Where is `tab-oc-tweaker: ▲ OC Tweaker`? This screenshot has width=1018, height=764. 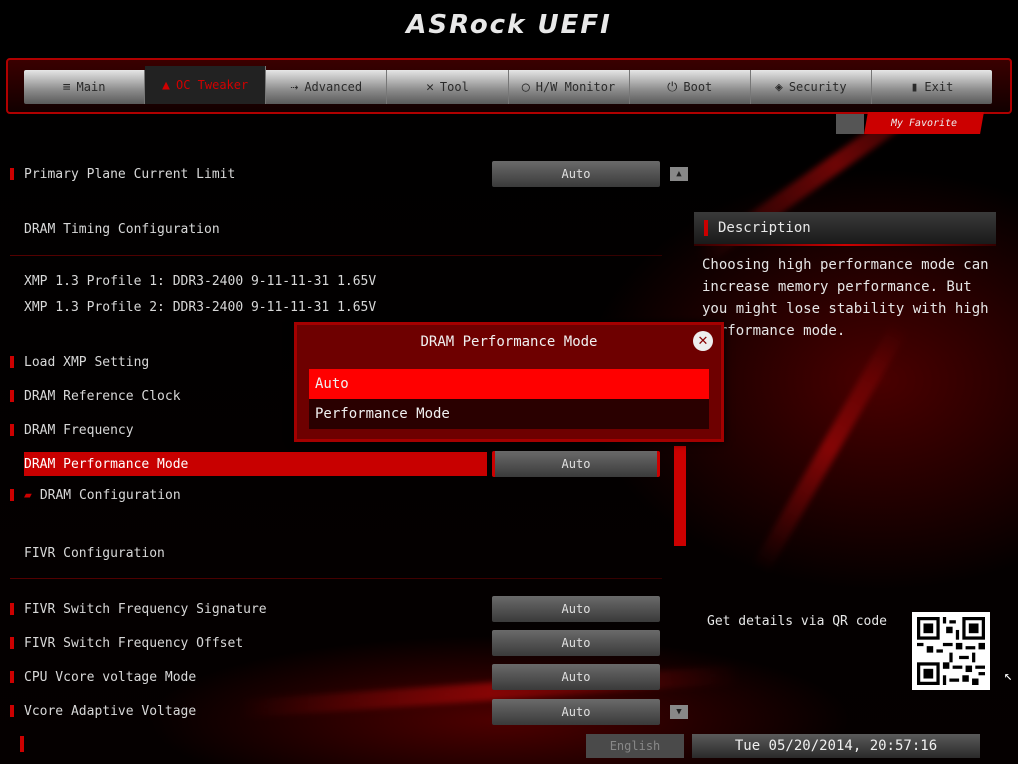 tab-oc-tweaker: ▲ OC Tweaker is located at coordinates (206, 85).